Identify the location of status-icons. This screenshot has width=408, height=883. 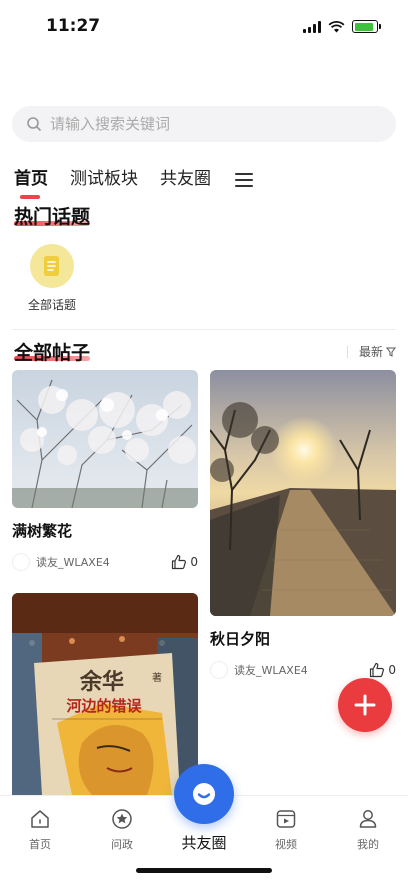
(342, 26).